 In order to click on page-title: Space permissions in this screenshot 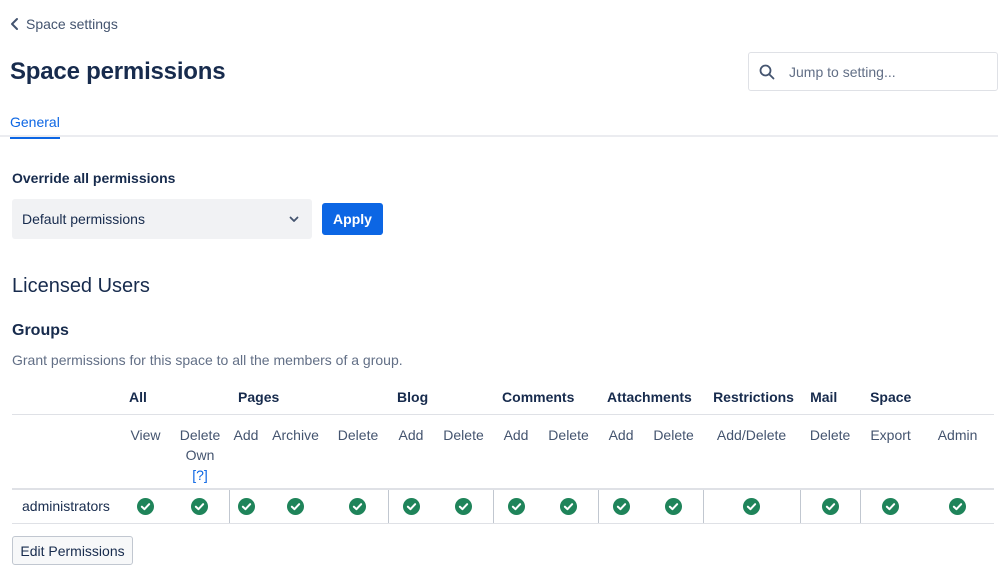, I will do `click(118, 71)`.